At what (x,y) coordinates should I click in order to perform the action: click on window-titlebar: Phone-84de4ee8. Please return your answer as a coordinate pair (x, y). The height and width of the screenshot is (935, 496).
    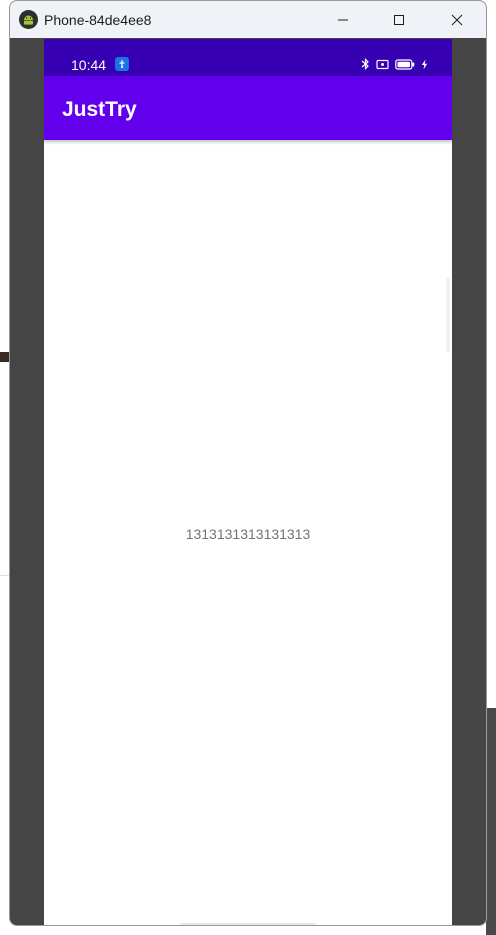
    Looking at the image, I should click on (248, 19).